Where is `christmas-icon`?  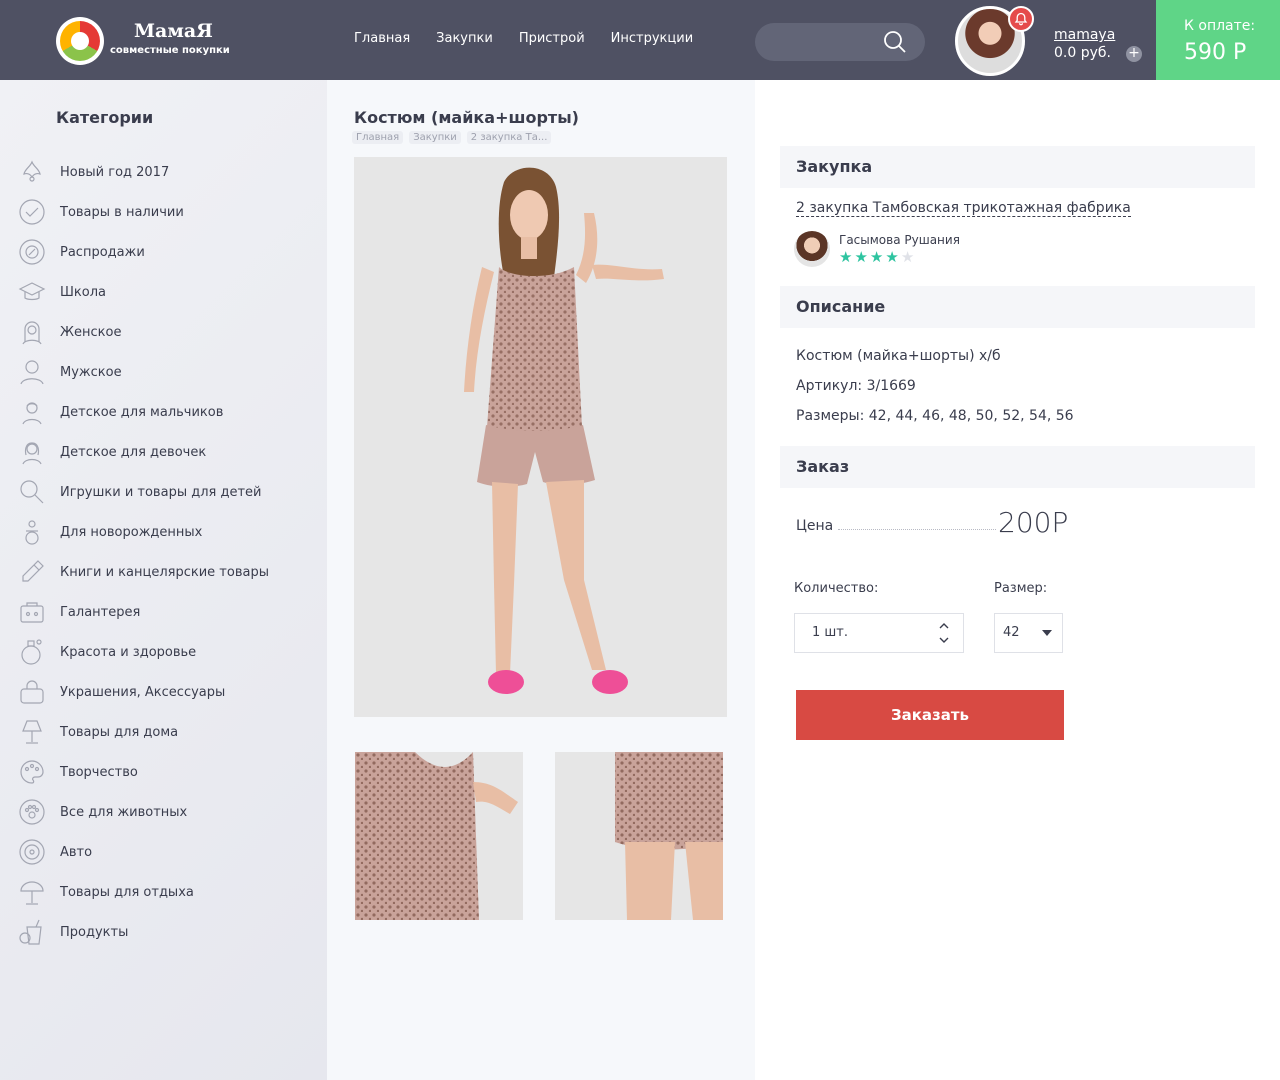
christmas-icon is located at coordinates (32, 171).